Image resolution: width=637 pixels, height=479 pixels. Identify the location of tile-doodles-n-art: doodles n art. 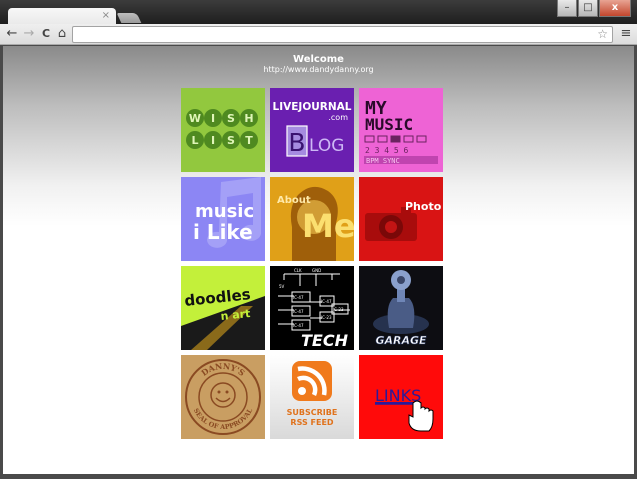
(223, 308).